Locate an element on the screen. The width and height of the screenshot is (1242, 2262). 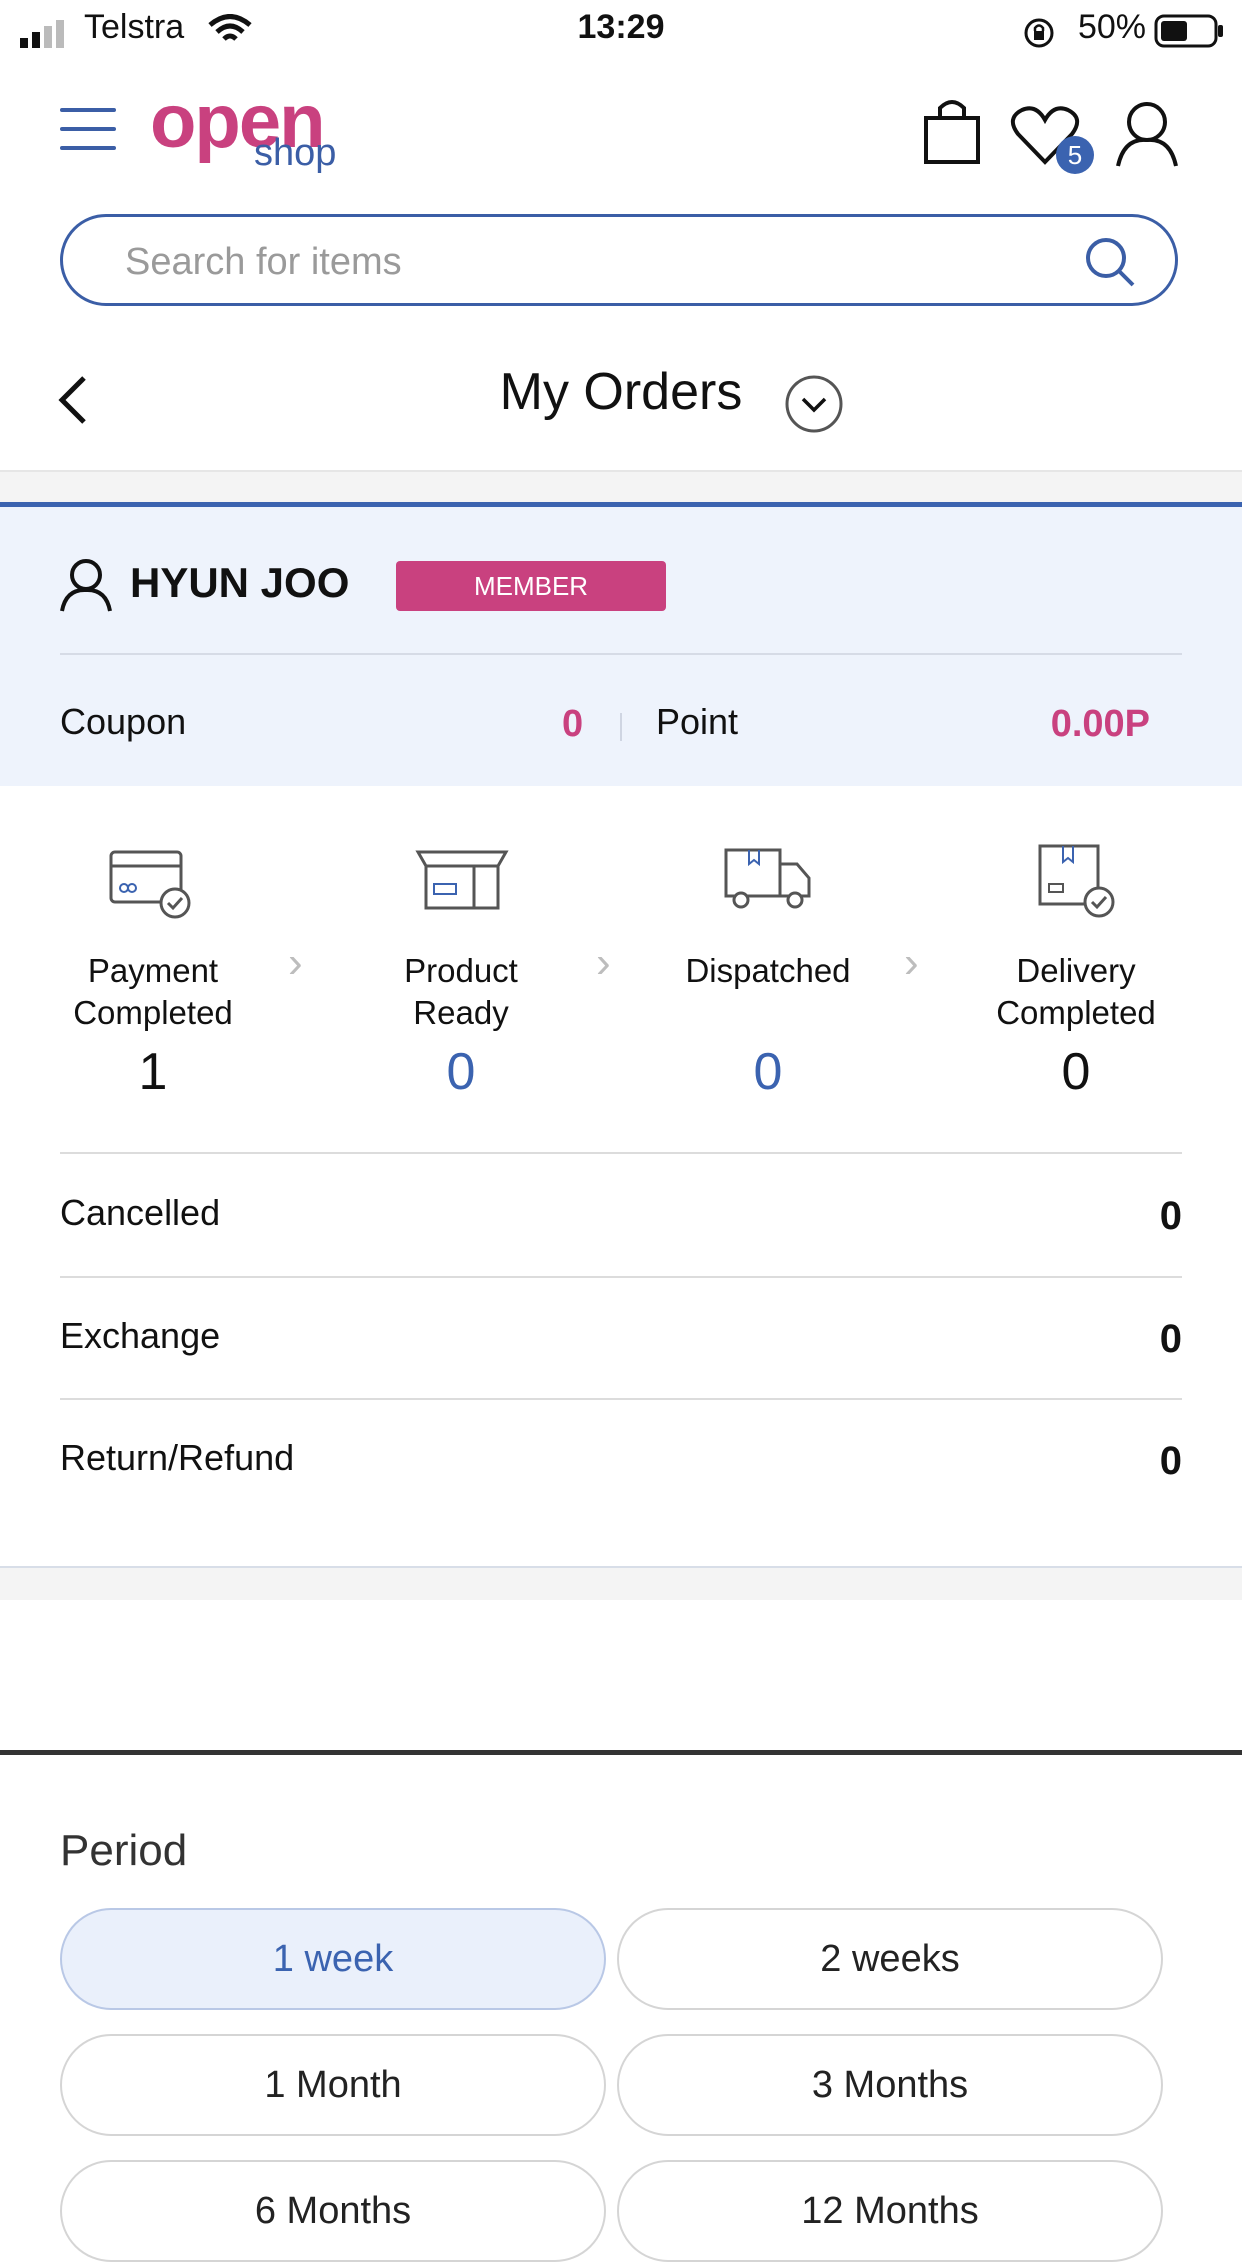
wishlist-count-badge: 5 is located at coordinates (1075, 155).